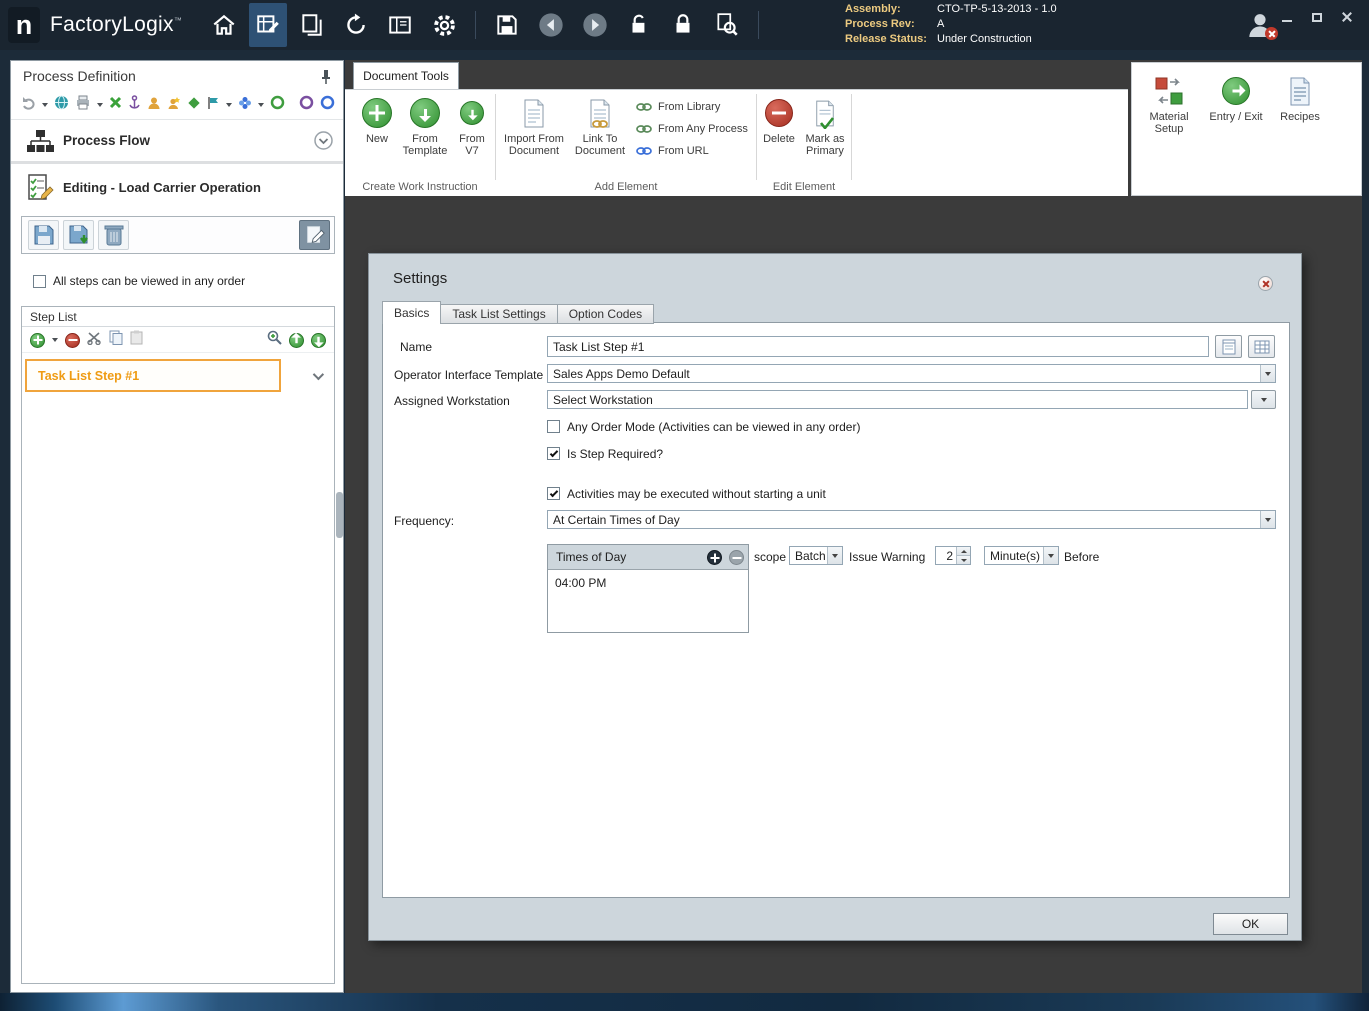  Describe the element at coordinates (72, 340) in the screenshot. I see `remove-step-button` at that location.